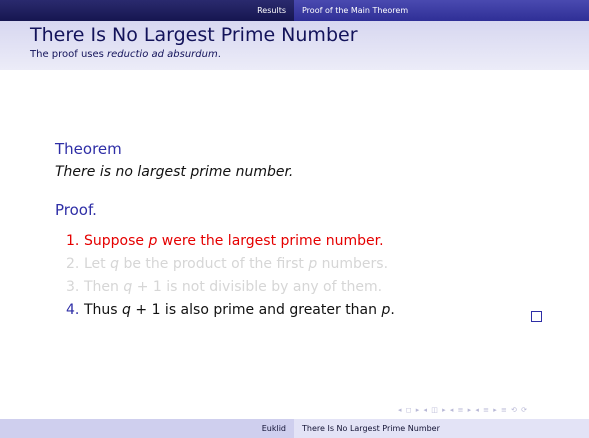  I want to click on beamer-navigation-symbols-icon: ◂ ◻ ▸ ◂ ◫ ▸ ◂ ≡ ▸ ◂ ≡ ▸ ≡ ⟲ ⟳, so click(463, 410).